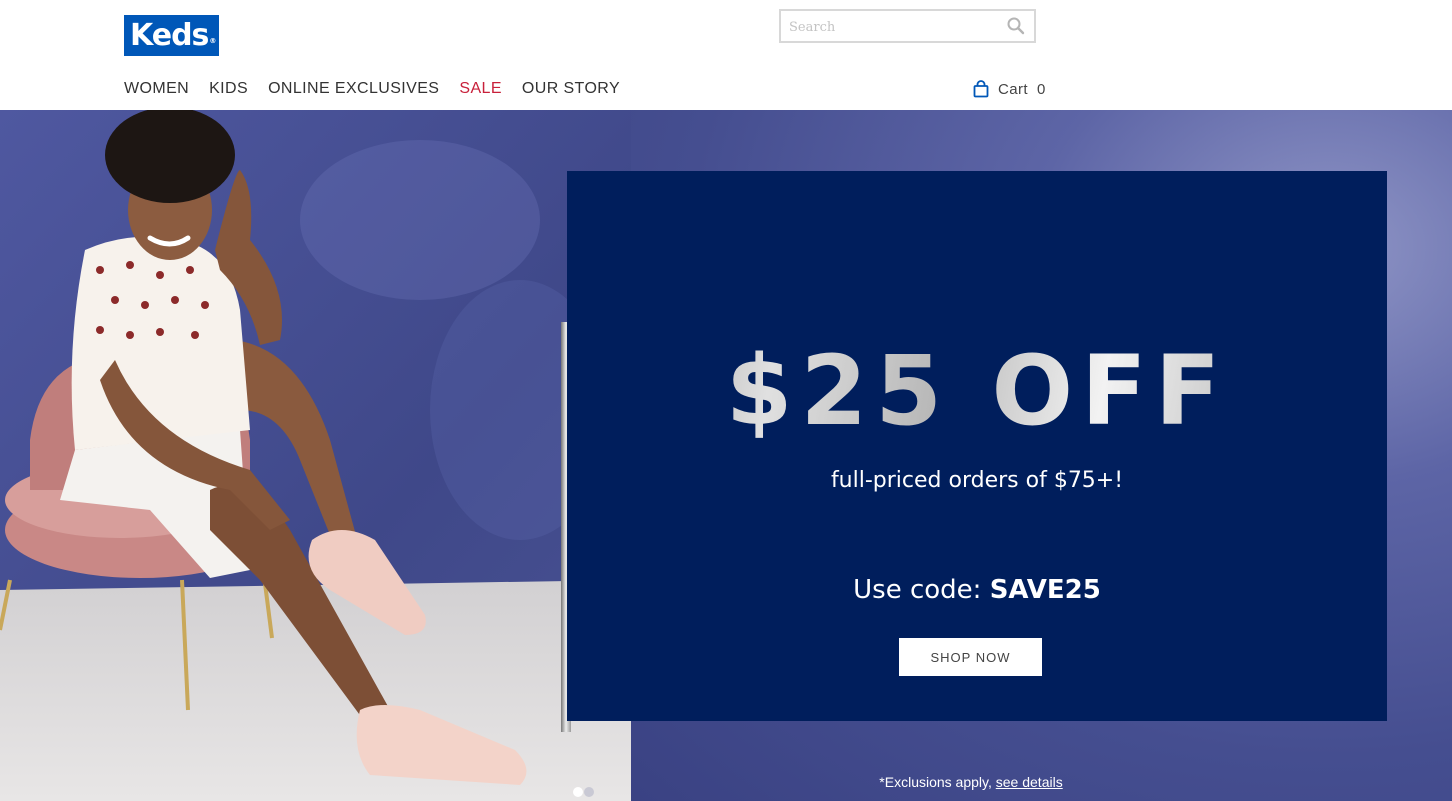 This screenshot has width=1452, height=801. What do you see at coordinates (171, 35) in the screenshot?
I see `keds-logo: Keds®` at bounding box center [171, 35].